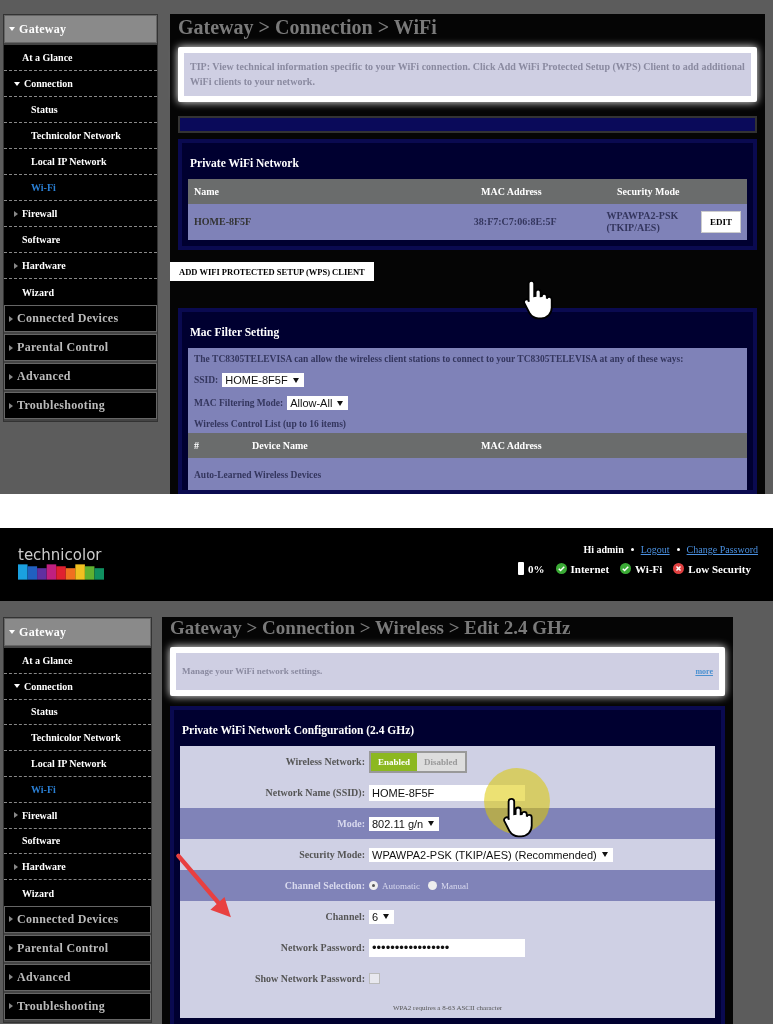 This screenshot has width=773, height=1024. Describe the element at coordinates (280, 445) in the screenshot. I see `column-header: Device Name` at that location.